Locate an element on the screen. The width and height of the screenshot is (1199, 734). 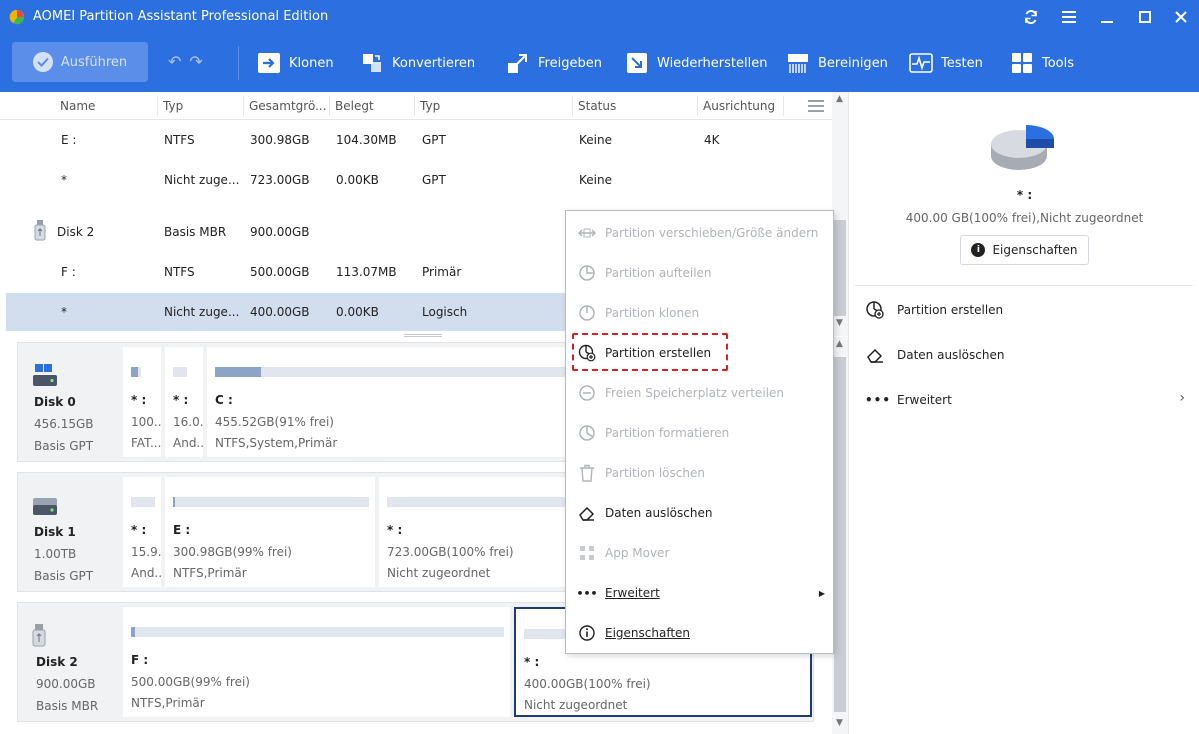
row-type: Basis MBR is located at coordinates (195, 232).